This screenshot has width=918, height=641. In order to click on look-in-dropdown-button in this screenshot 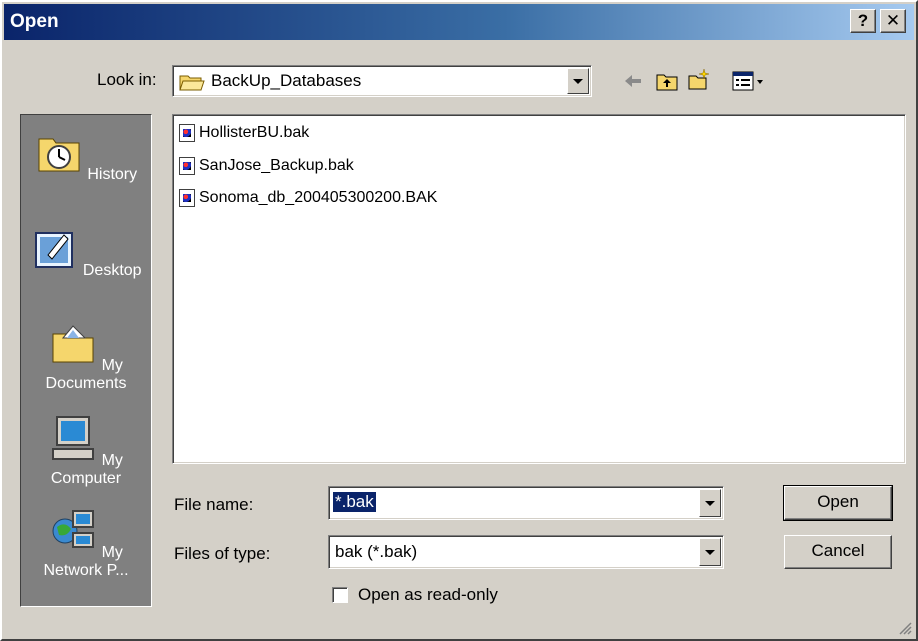, I will do `click(578, 81)`.